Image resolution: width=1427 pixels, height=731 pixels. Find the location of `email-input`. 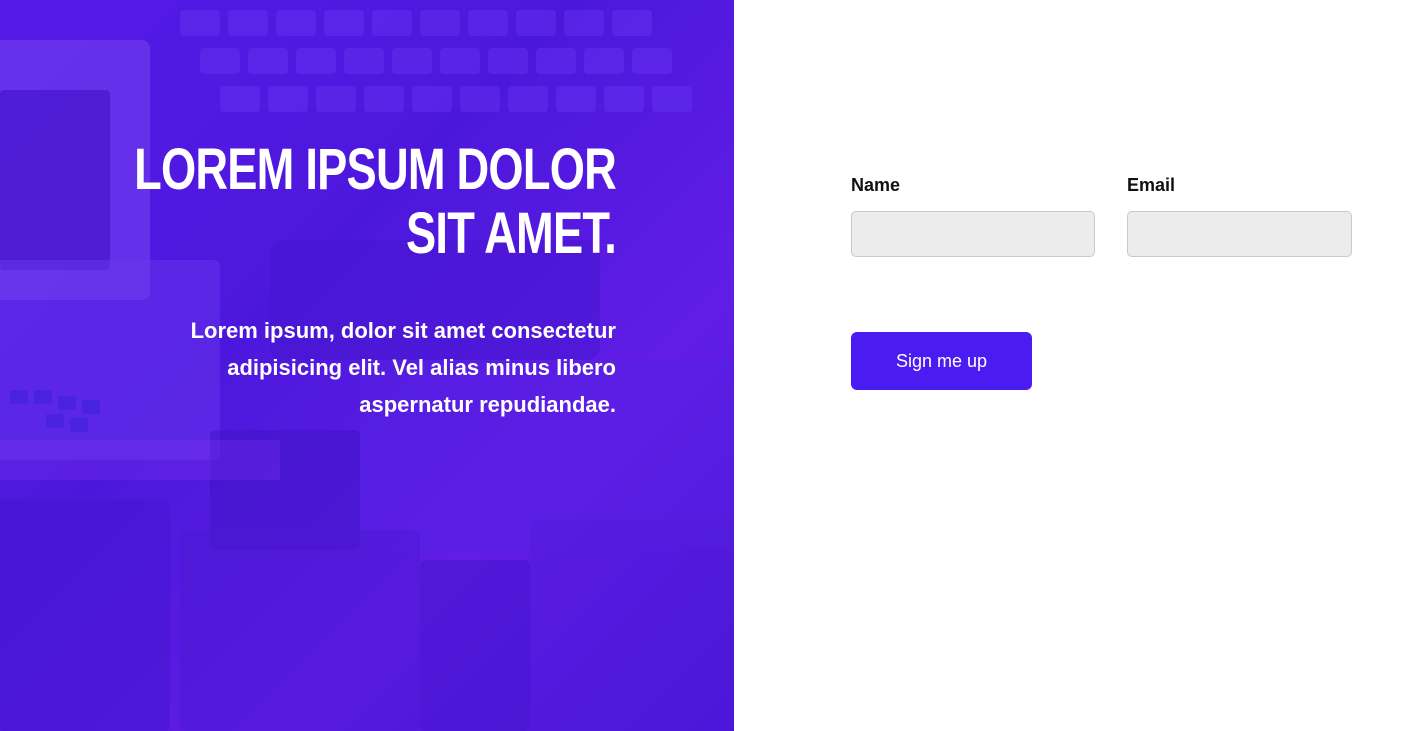

email-input is located at coordinates (1239, 234).